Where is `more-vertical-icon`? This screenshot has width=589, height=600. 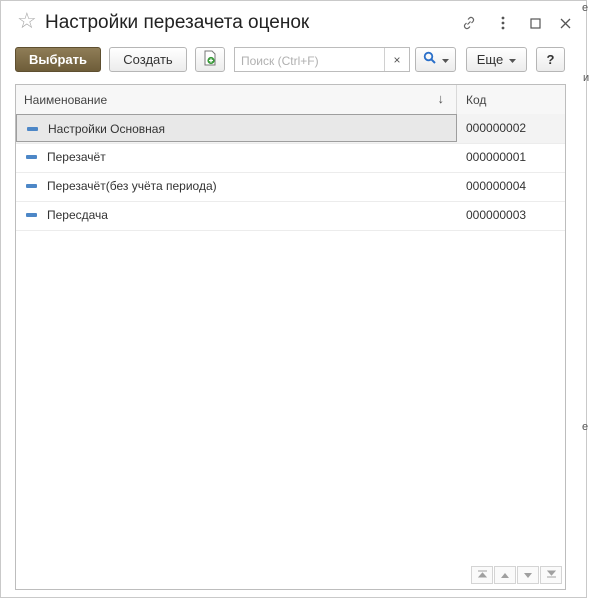 more-vertical-icon is located at coordinates (503, 23).